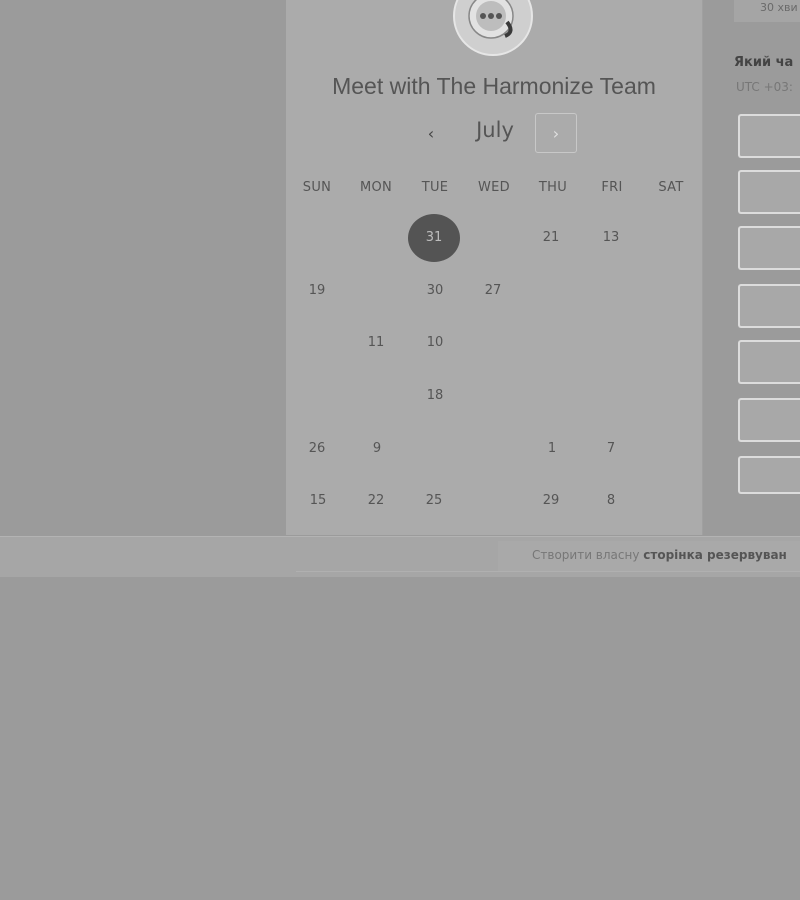  I want to click on footer-text-bold: сторінка резервуван, so click(715, 555).